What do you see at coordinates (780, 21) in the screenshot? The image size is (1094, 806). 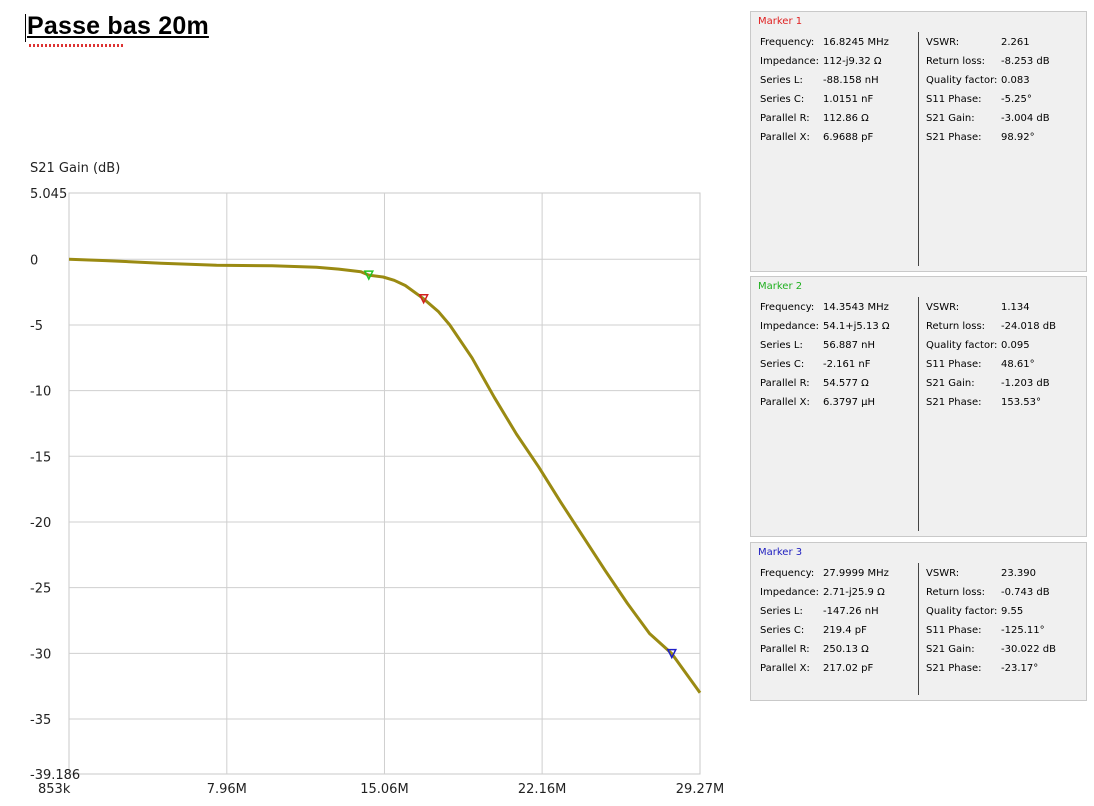 I see `marker-panel-title: Marker 1` at bounding box center [780, 21].